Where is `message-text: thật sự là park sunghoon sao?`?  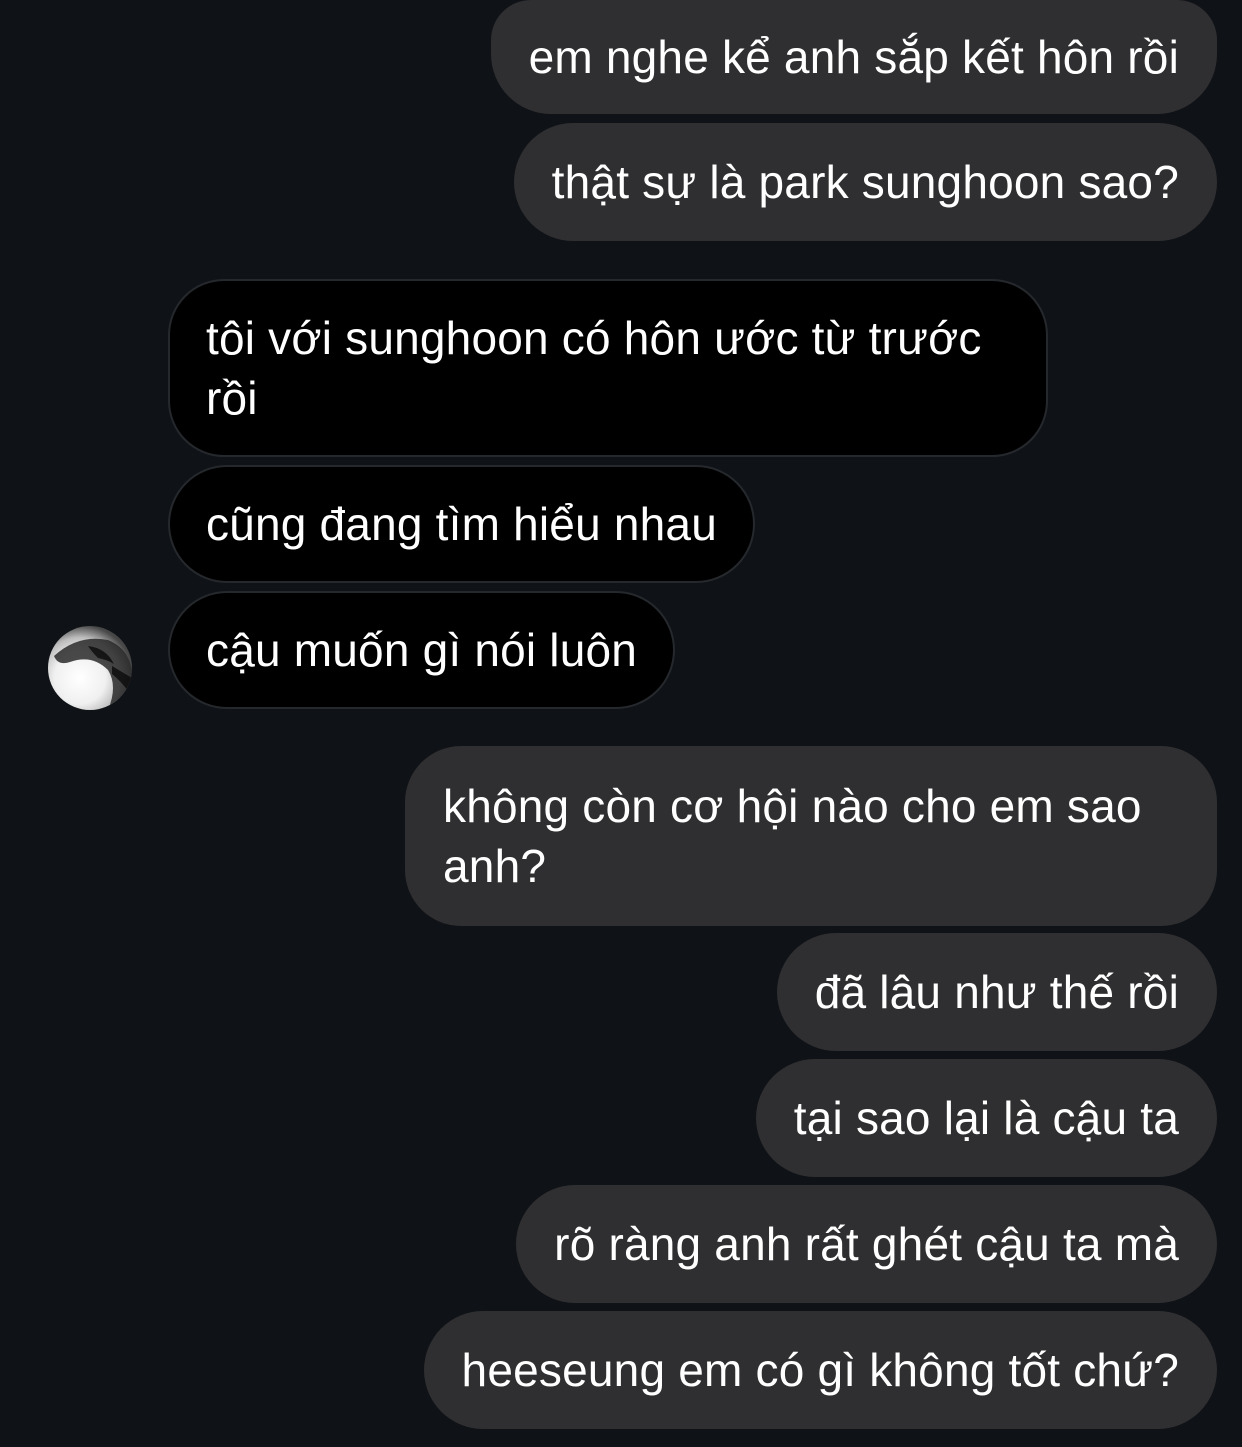 message-text: thật sự là park sunghoon sao? is located at coordinates (865, 182).